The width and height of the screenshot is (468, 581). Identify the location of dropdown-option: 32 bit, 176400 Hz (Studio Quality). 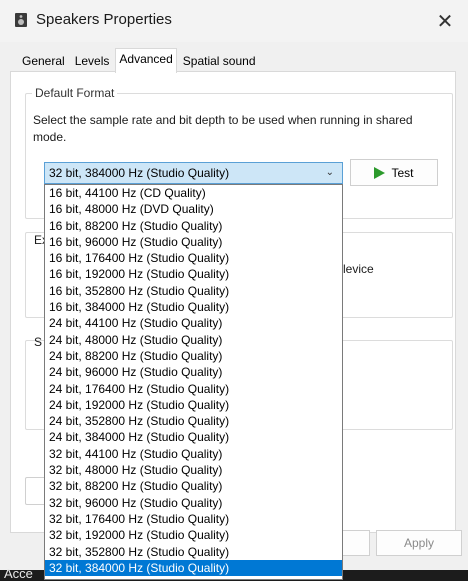
(193, 519).